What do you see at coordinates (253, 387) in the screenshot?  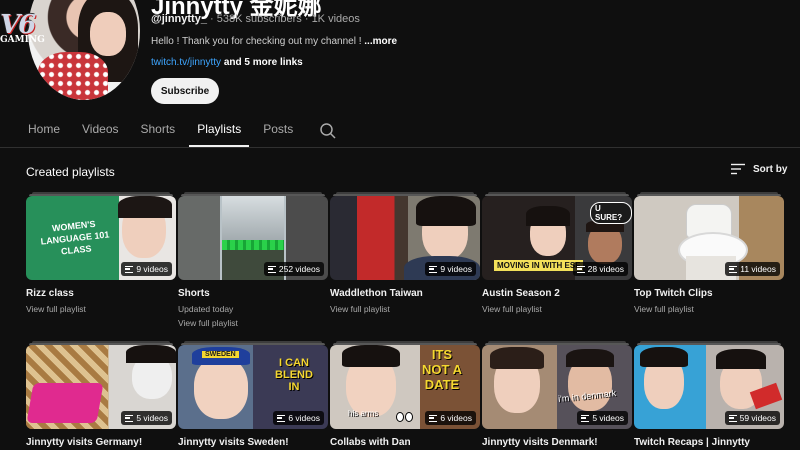 I see `playlist-thumbnail: SWEDEN I CAN BLEND IN 6 videos` at bounding box center [253, 387].